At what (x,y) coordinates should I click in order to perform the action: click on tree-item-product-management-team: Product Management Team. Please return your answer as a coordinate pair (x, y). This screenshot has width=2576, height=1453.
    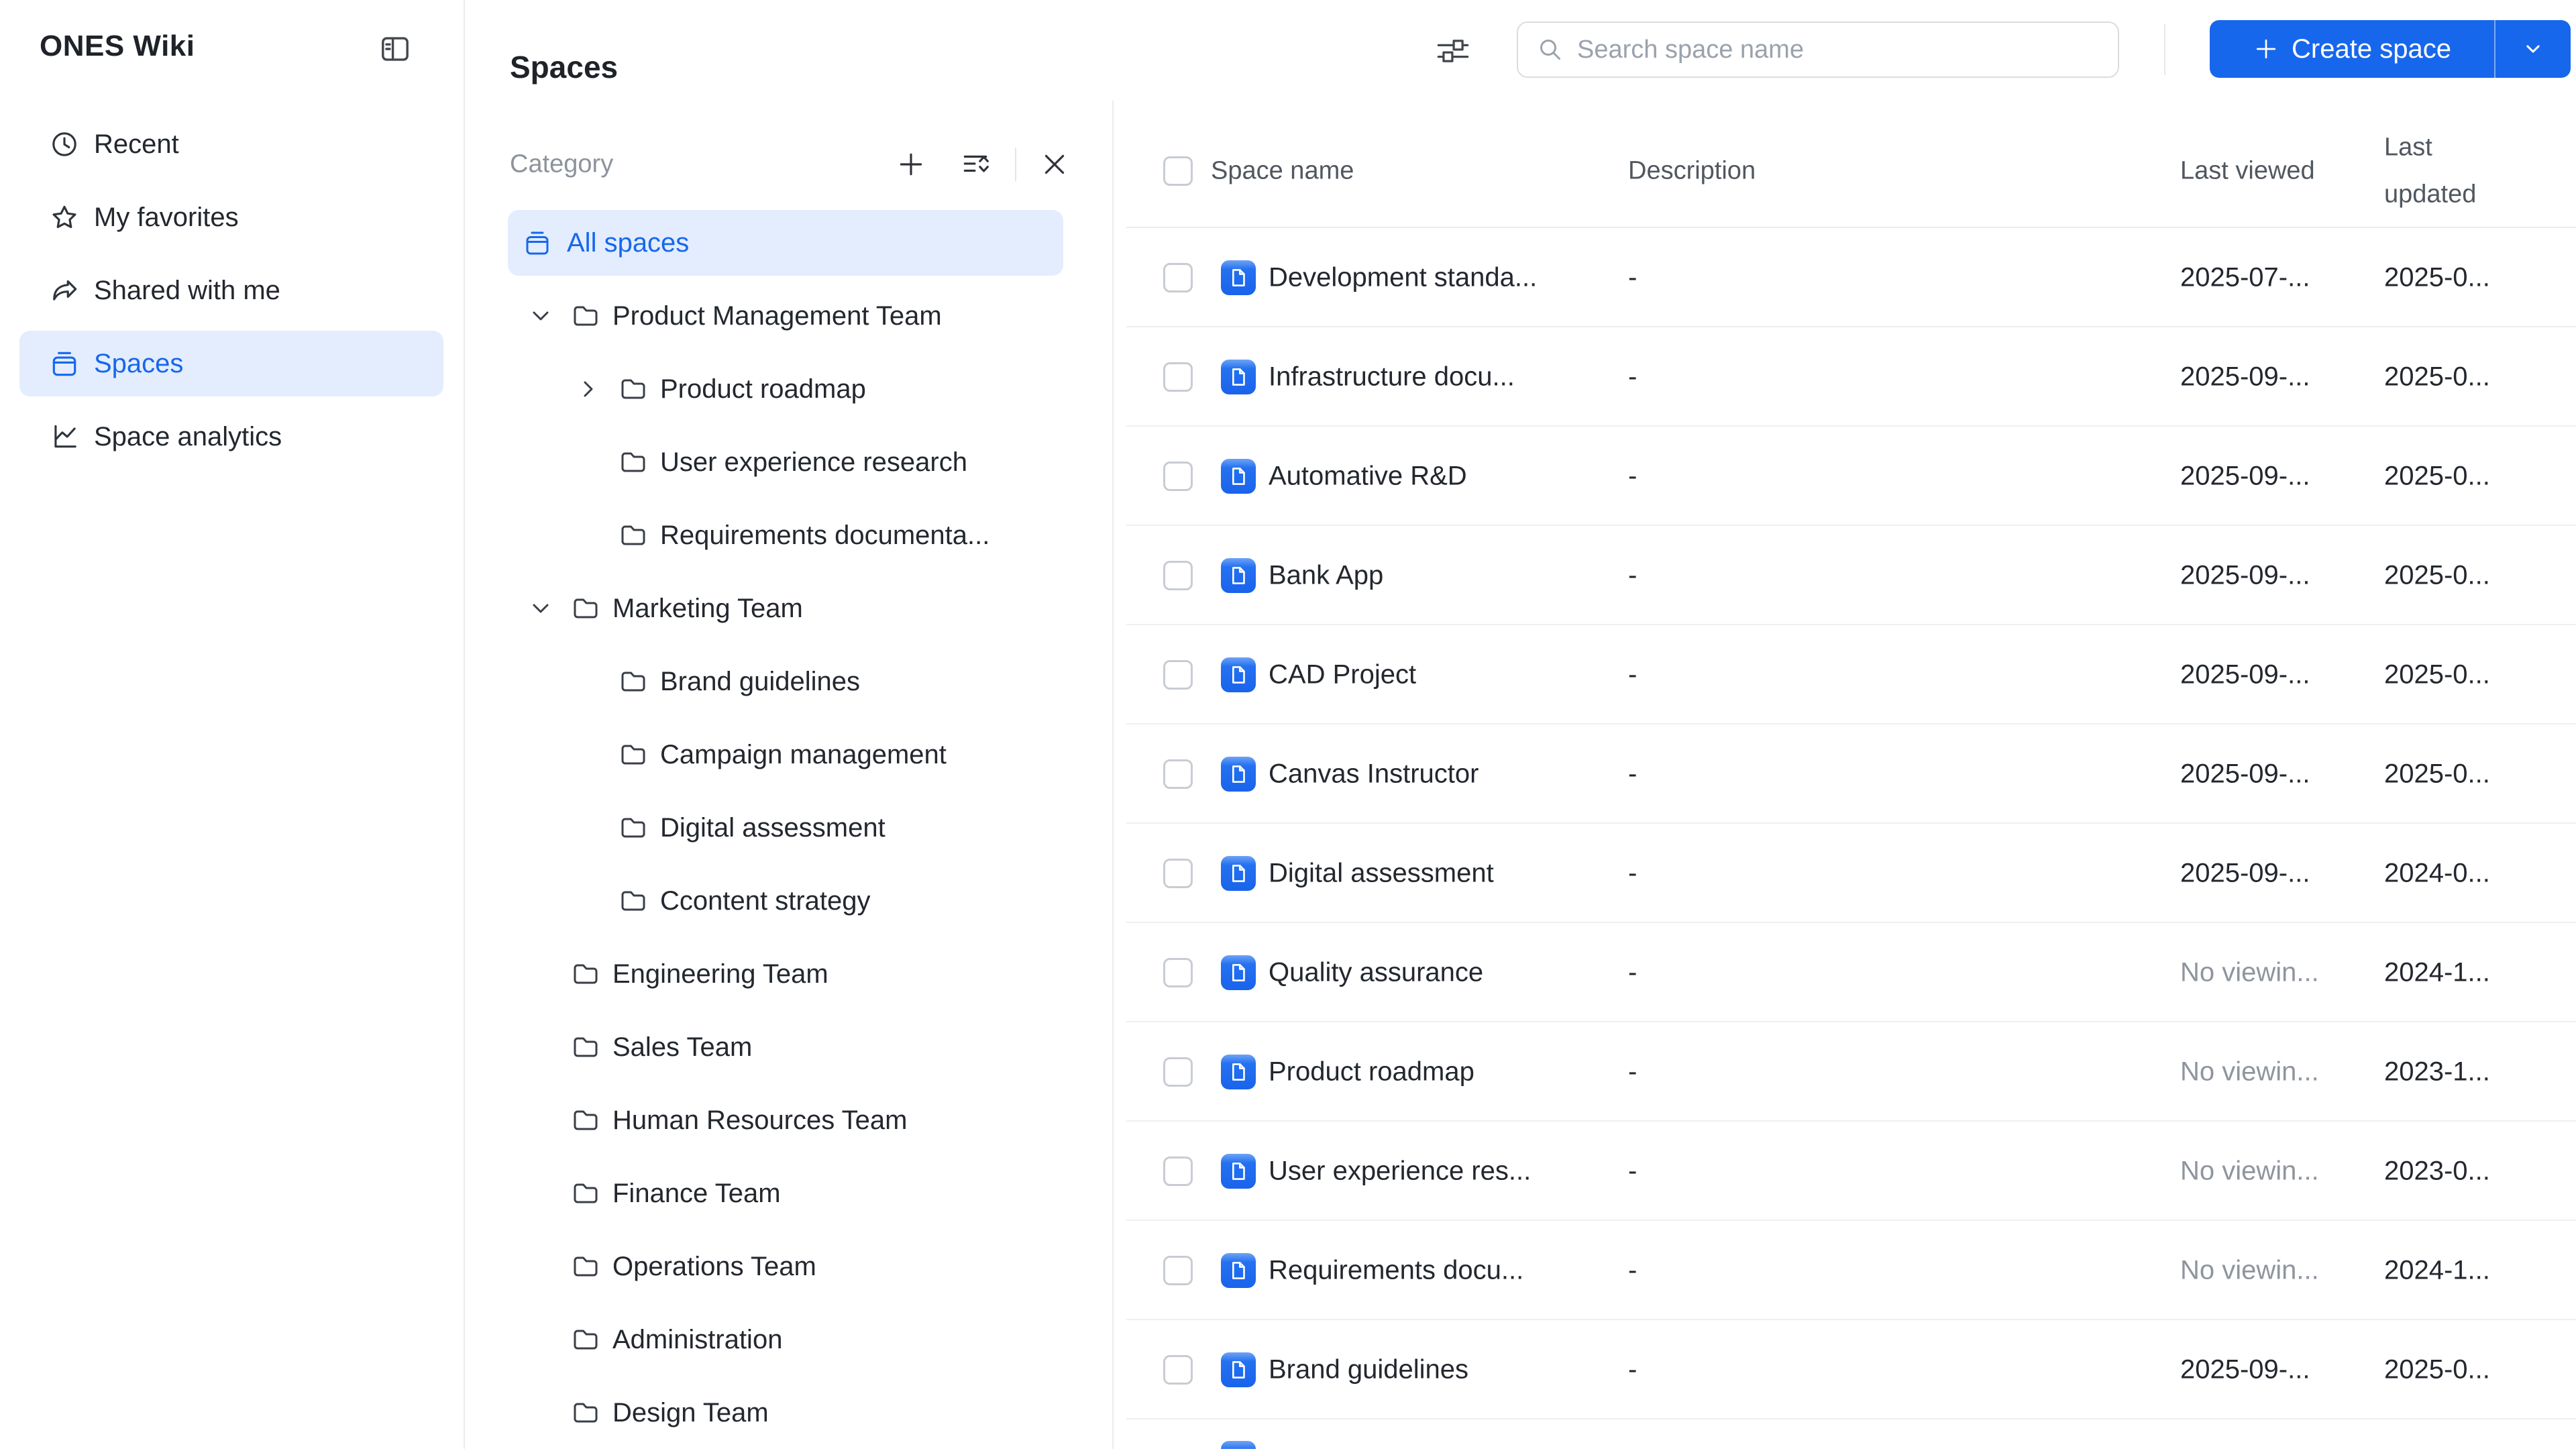
    Looking at the image, I should click on (785, 316).